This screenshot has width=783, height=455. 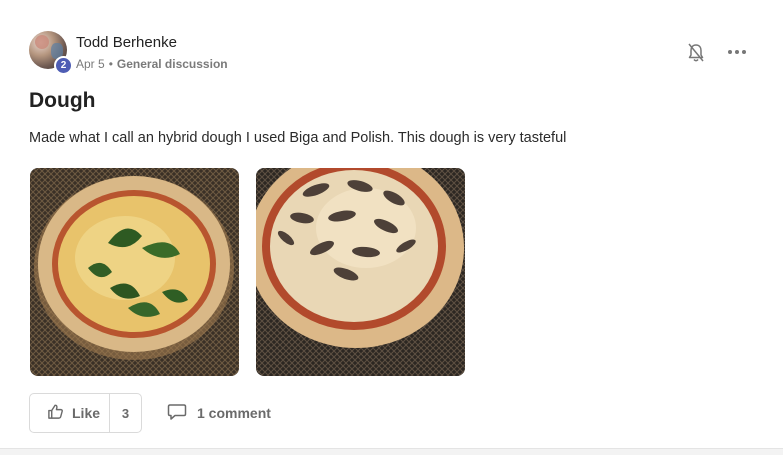 I want to click on more-options-icon, so click(x=737, y=52).